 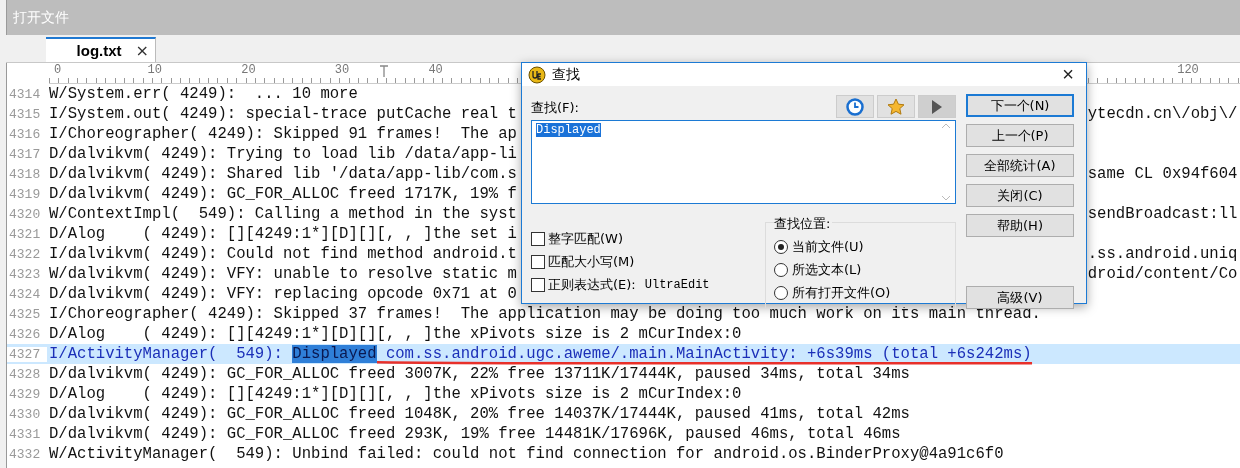 I want to click on log-line: D/dalvikvm( 4249): GC_FOR_ALLOC freed 293K, 19% free 14481K/17696K, paused 46ms, total 46ms, so click(x=475, y=434).